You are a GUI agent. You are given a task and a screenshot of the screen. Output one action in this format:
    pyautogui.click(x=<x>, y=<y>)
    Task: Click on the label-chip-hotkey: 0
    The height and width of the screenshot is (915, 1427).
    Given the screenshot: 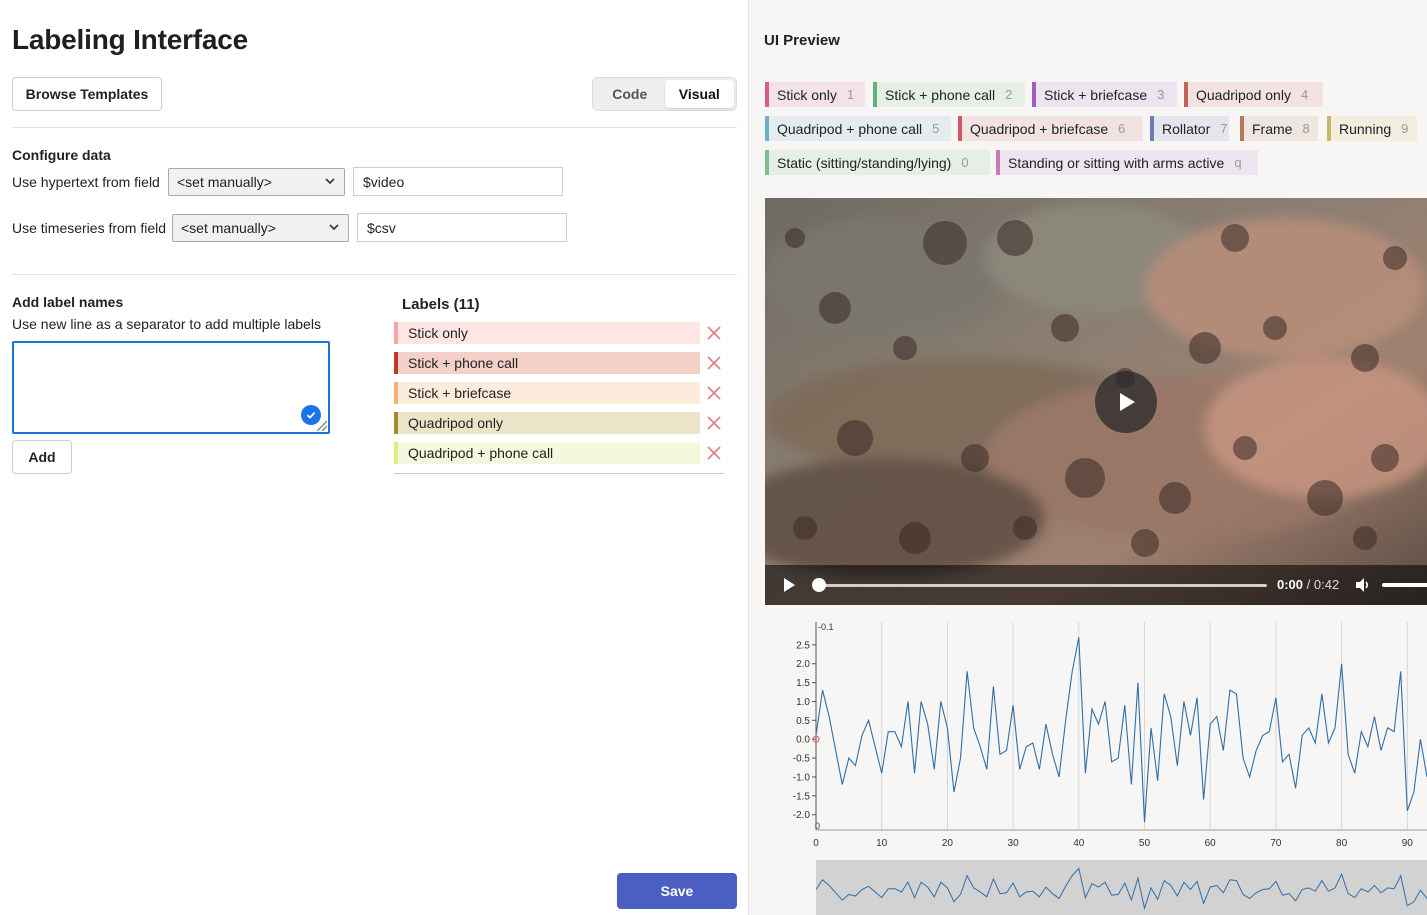 What is the action you would take?
    pyautogui.click(x=965, y=162)
    